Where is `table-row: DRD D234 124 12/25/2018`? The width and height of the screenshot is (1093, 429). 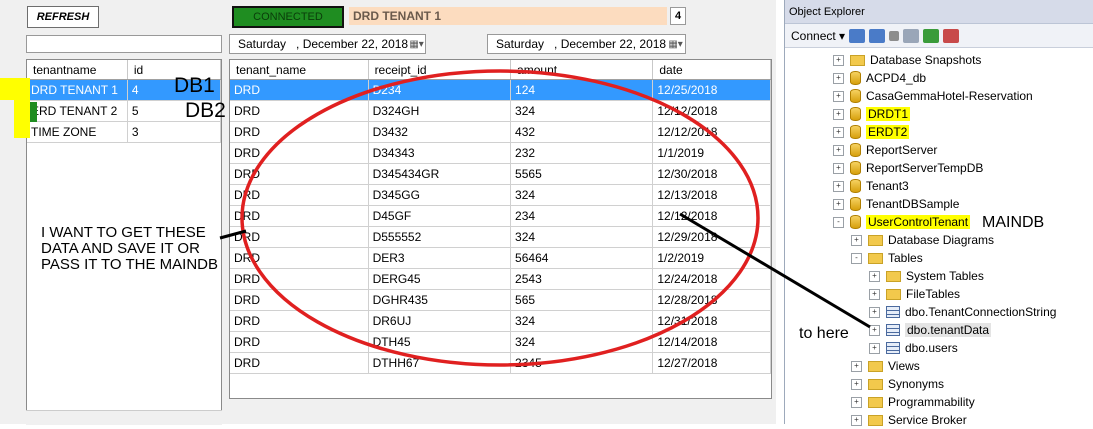 table-row: DRD D234 124 12/25/2018 is located at coordinates (500, 90).